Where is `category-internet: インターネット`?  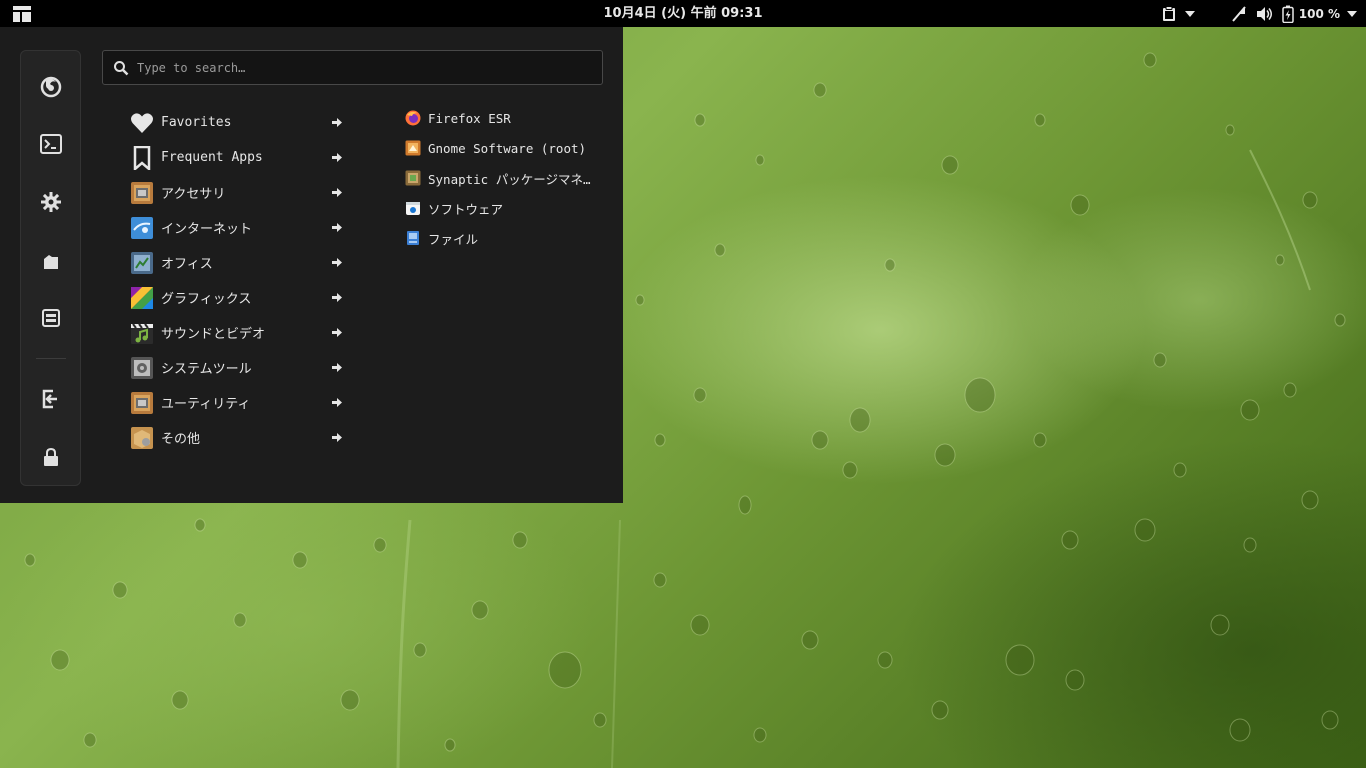 category-internet: インターネット is located at coordinates (240, 227).